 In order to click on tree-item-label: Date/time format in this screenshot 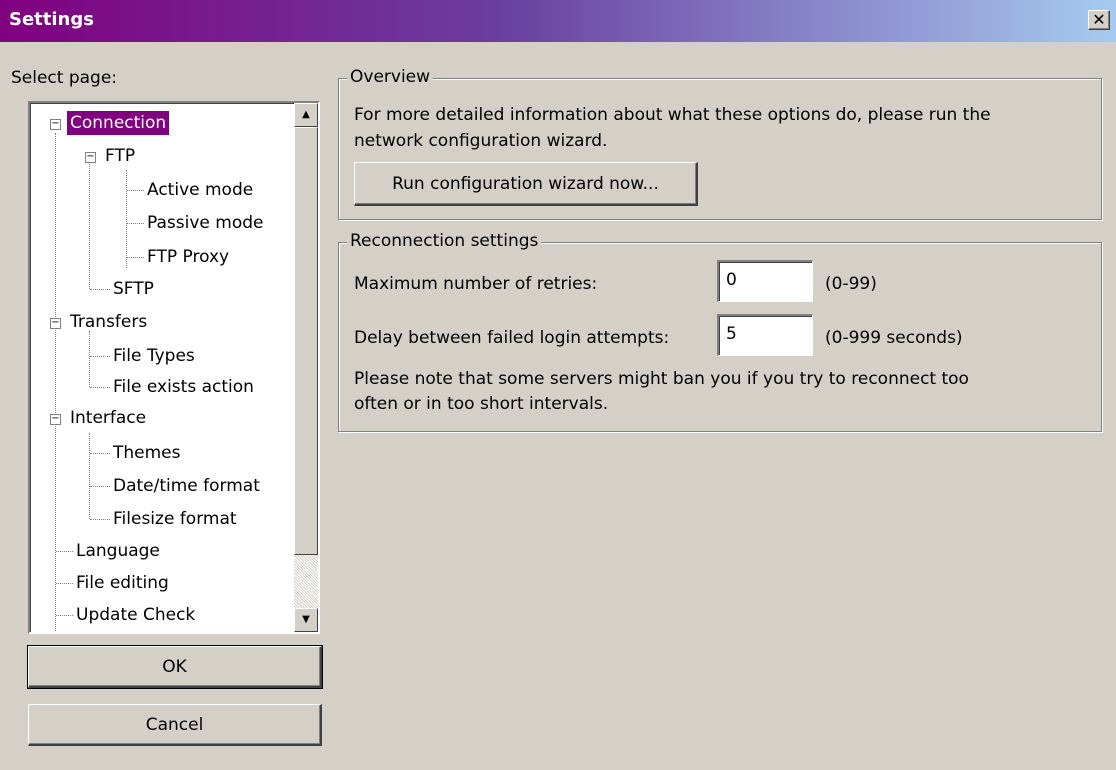, I will do `click(186, 486)`.